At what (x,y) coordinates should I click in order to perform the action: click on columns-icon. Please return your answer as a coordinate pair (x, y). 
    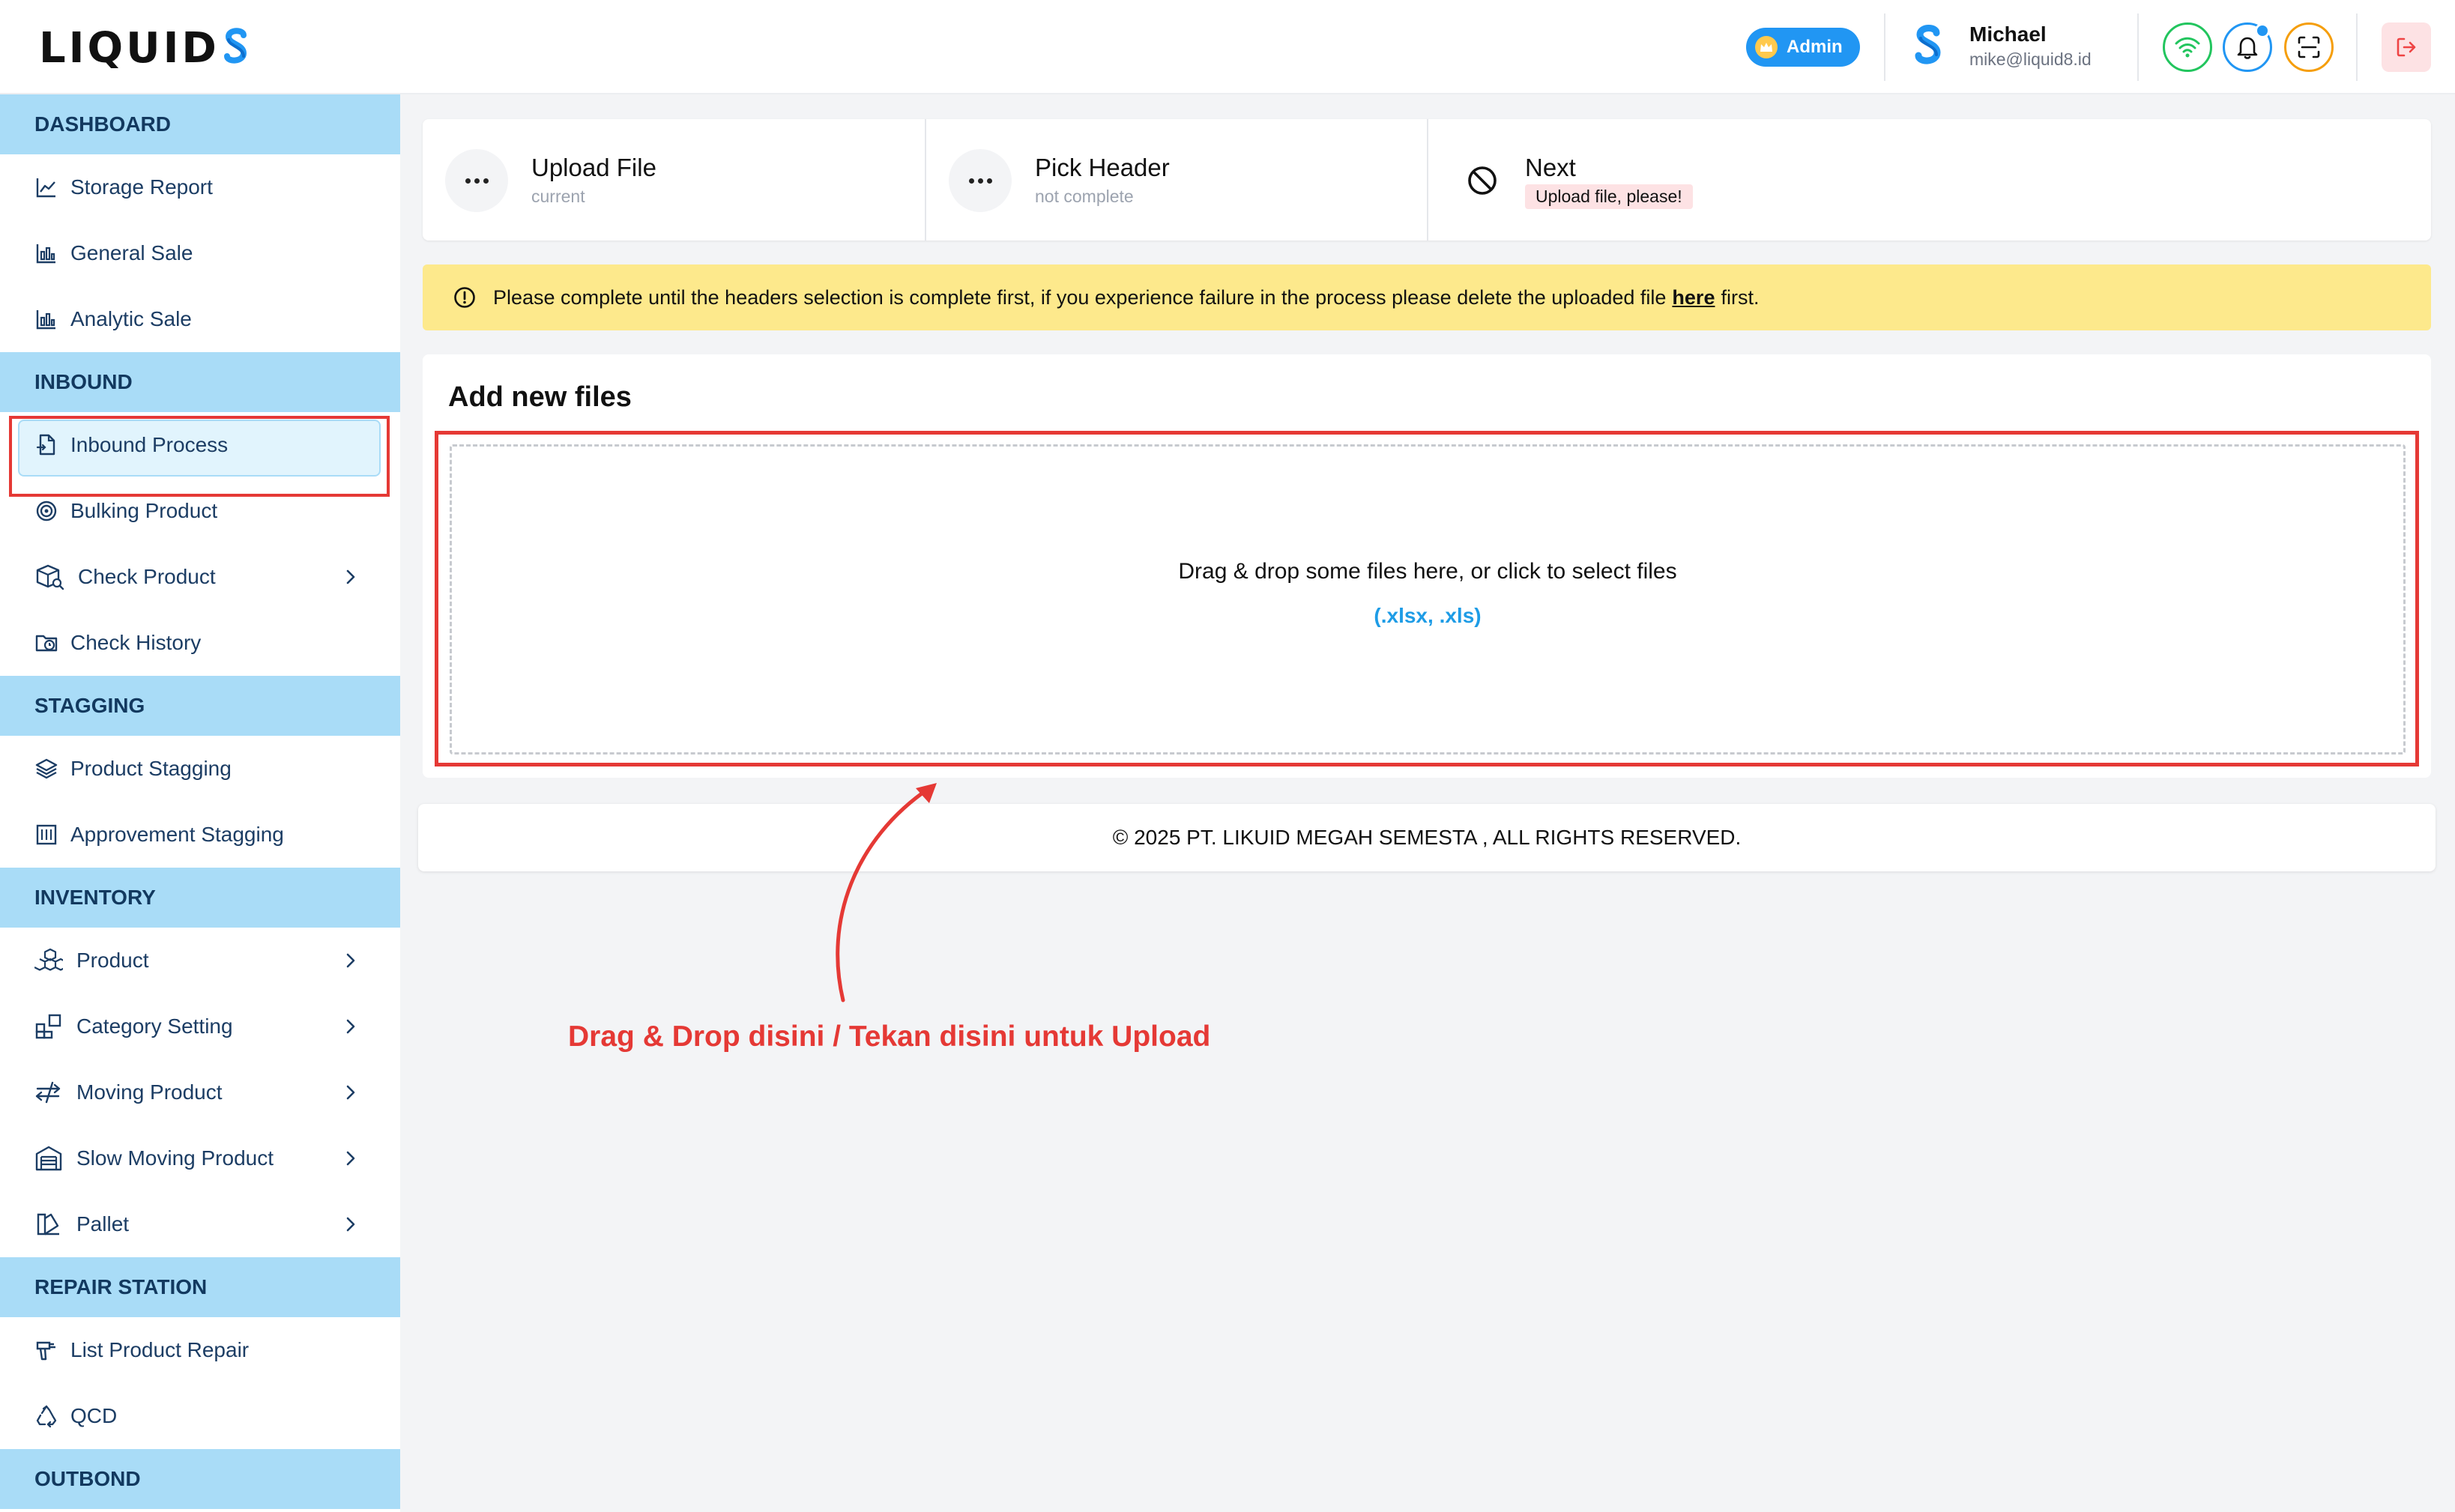
    Looking at the image, I should click on (47, 834).